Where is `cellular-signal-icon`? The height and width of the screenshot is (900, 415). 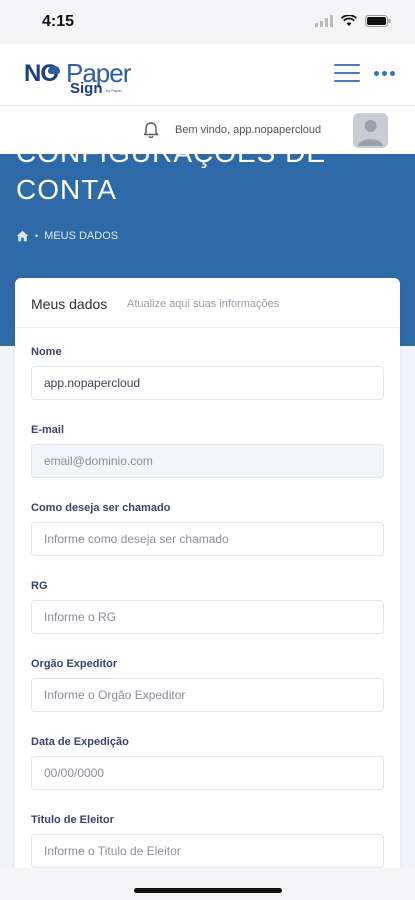
cellular-signal-icon is located at coordinates (324, 21).